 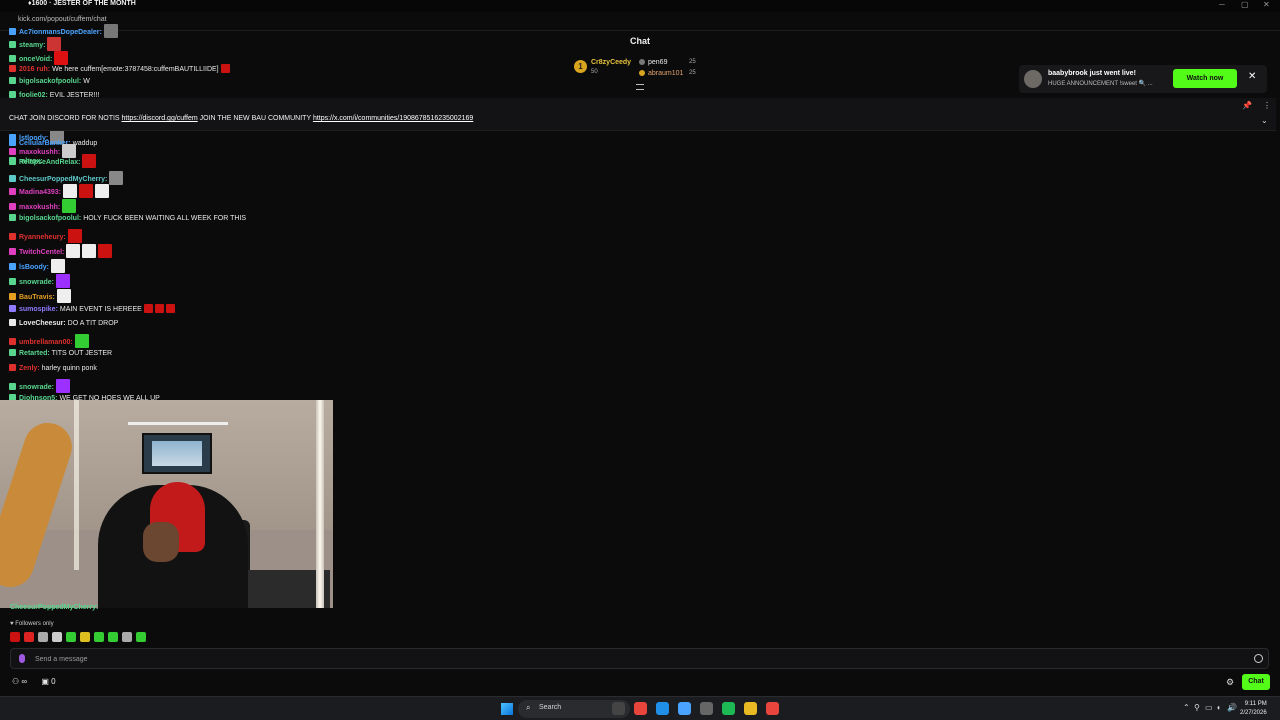 I want to click on chat-username: mhrox:, so click(x=31, y=161).